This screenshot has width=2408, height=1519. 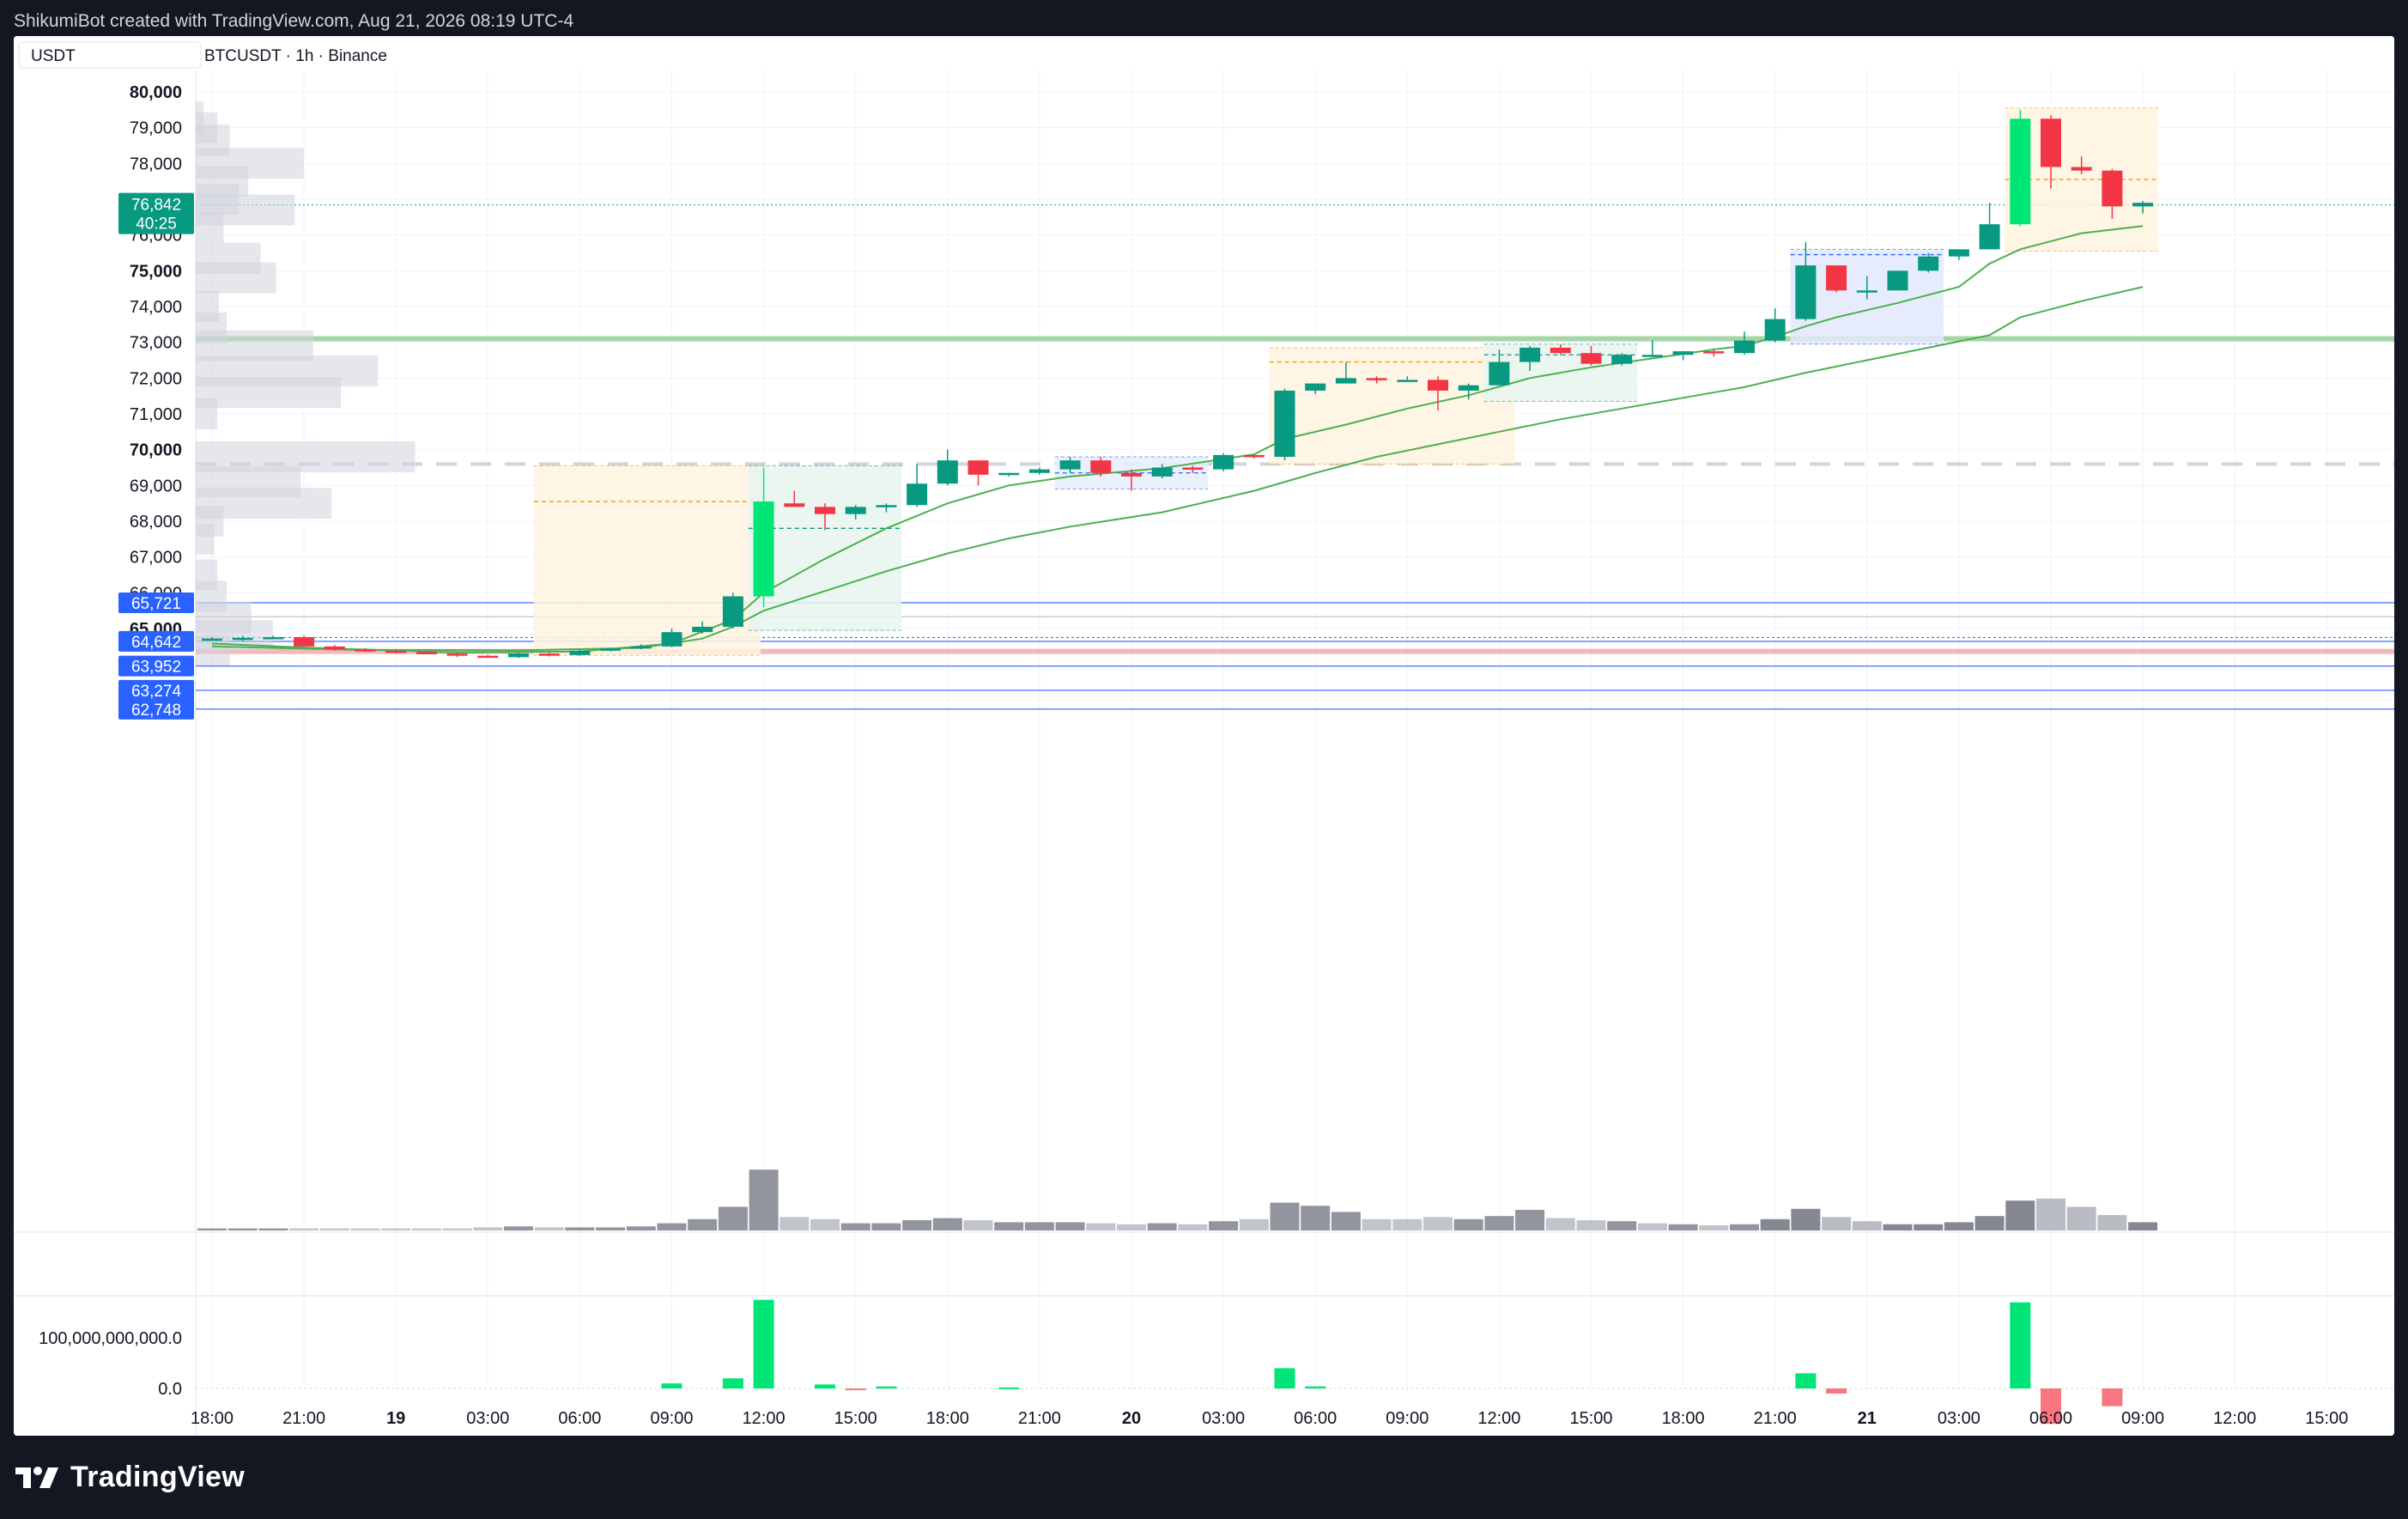 What do you see at coordinates (1295, 339) in the screenshot?
I see `support-band` at bounding box center [1295, 339].